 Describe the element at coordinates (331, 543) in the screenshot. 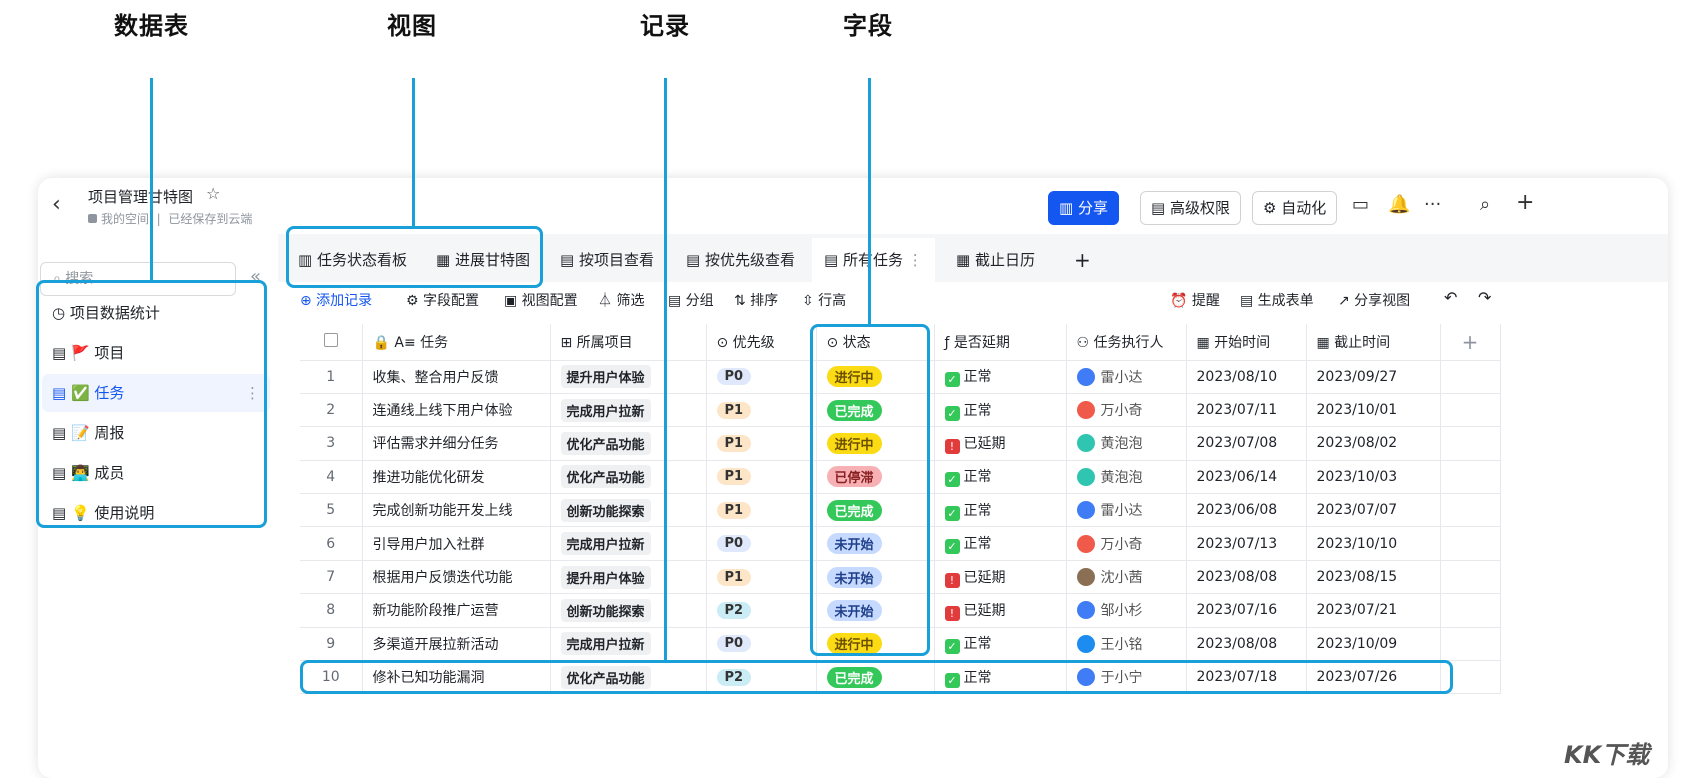

I see `row-number: 6` at that location.